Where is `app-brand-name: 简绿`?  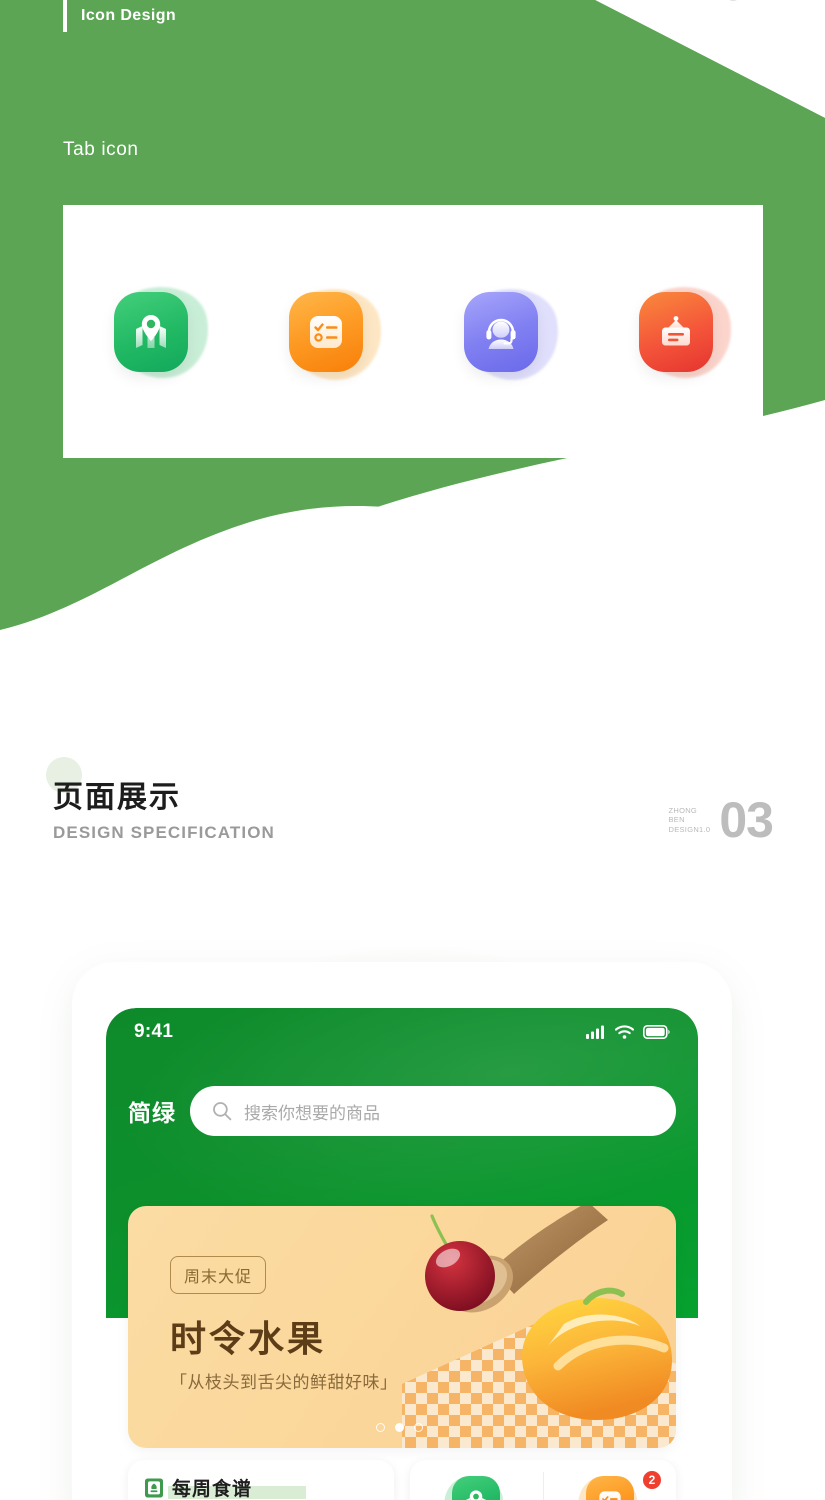
app-brand-name: 简绿 is located at coordinates (152, 1113).